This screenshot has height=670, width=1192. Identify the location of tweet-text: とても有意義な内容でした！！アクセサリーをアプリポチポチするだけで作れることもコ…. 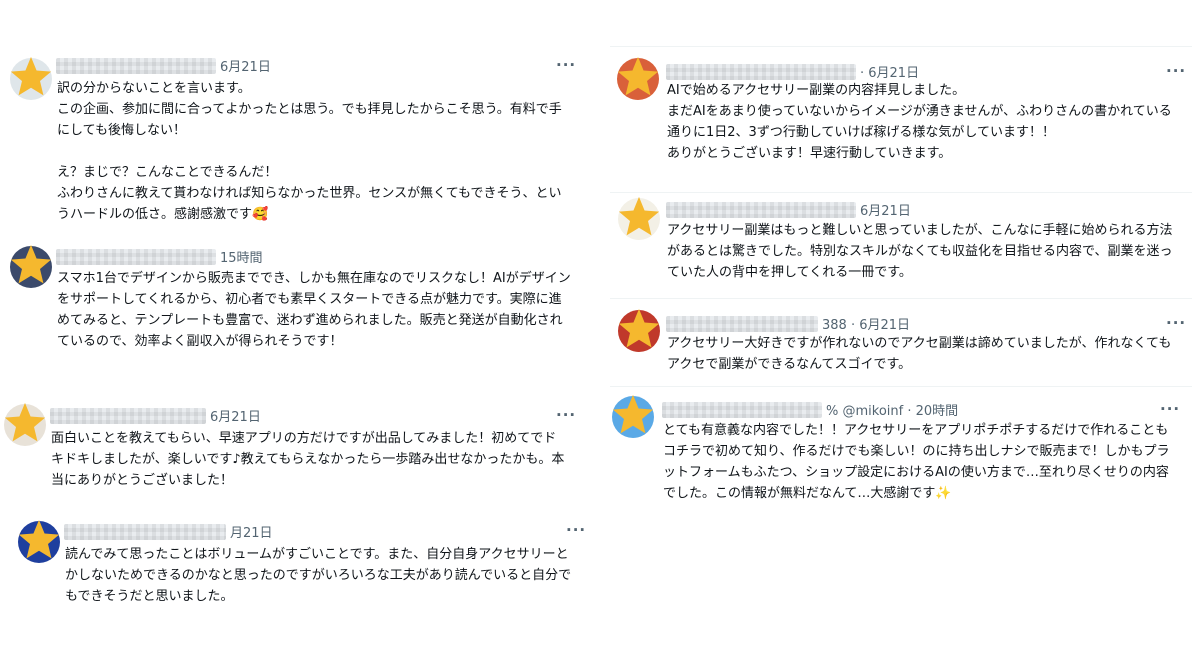
(916, 462).